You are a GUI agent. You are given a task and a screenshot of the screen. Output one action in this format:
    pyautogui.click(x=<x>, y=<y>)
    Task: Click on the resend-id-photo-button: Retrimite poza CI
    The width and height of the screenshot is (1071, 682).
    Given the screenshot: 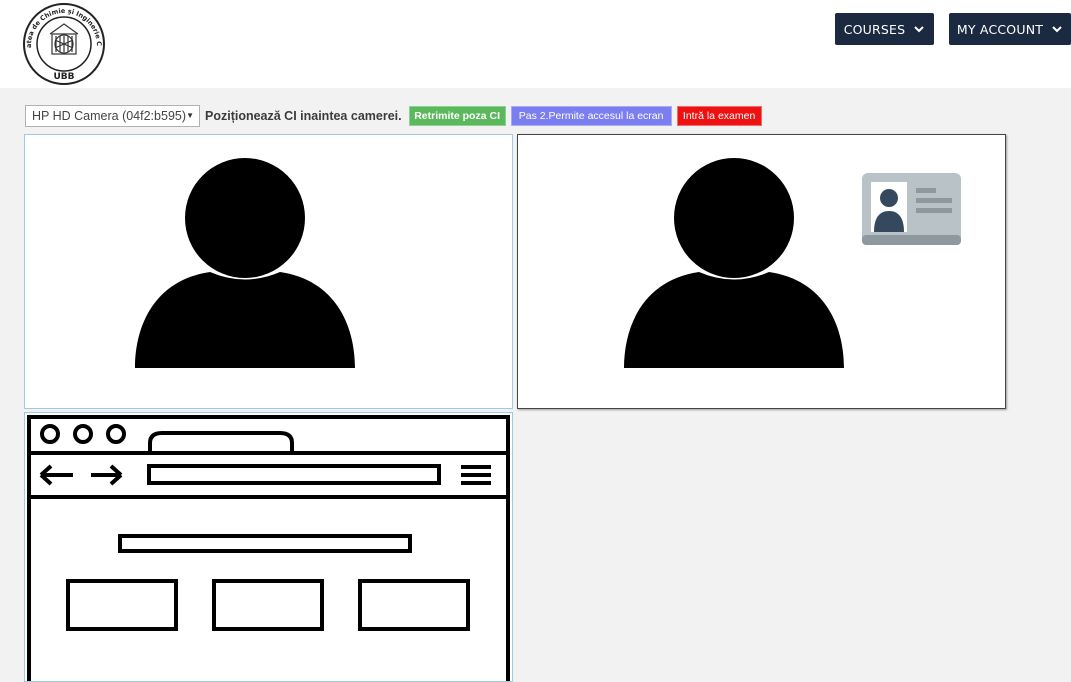 What is the action you would take?
    pyautogui.click(x=457, y=116)
    